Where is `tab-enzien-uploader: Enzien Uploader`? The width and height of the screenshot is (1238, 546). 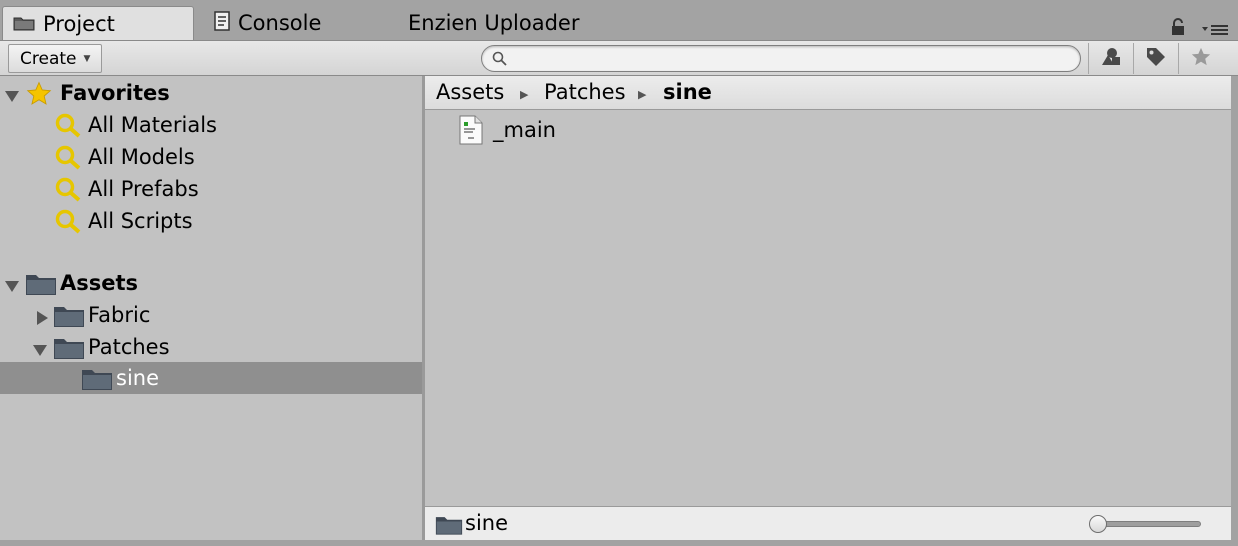 tab-enzien-uploader: Enzien Uploader is located at coordinates (493, 23).